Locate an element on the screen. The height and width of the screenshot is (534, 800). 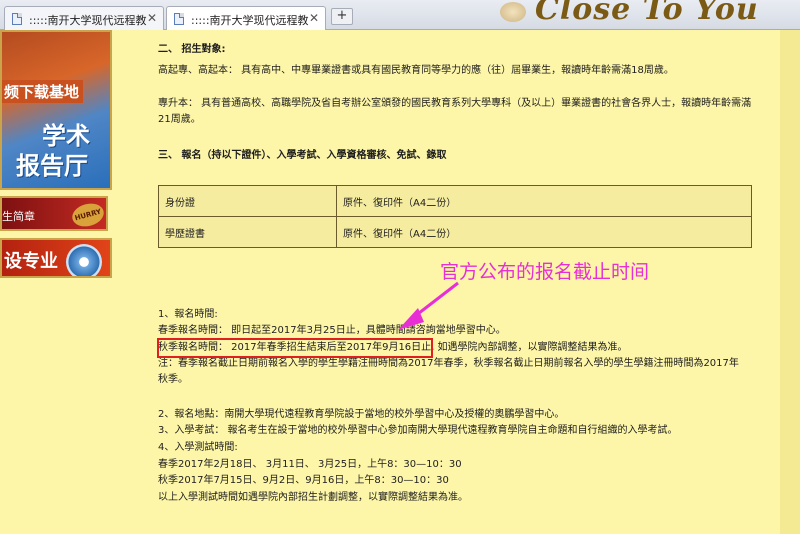
section2-title: 二、 招生對象: is located at coordinates (192, 49).